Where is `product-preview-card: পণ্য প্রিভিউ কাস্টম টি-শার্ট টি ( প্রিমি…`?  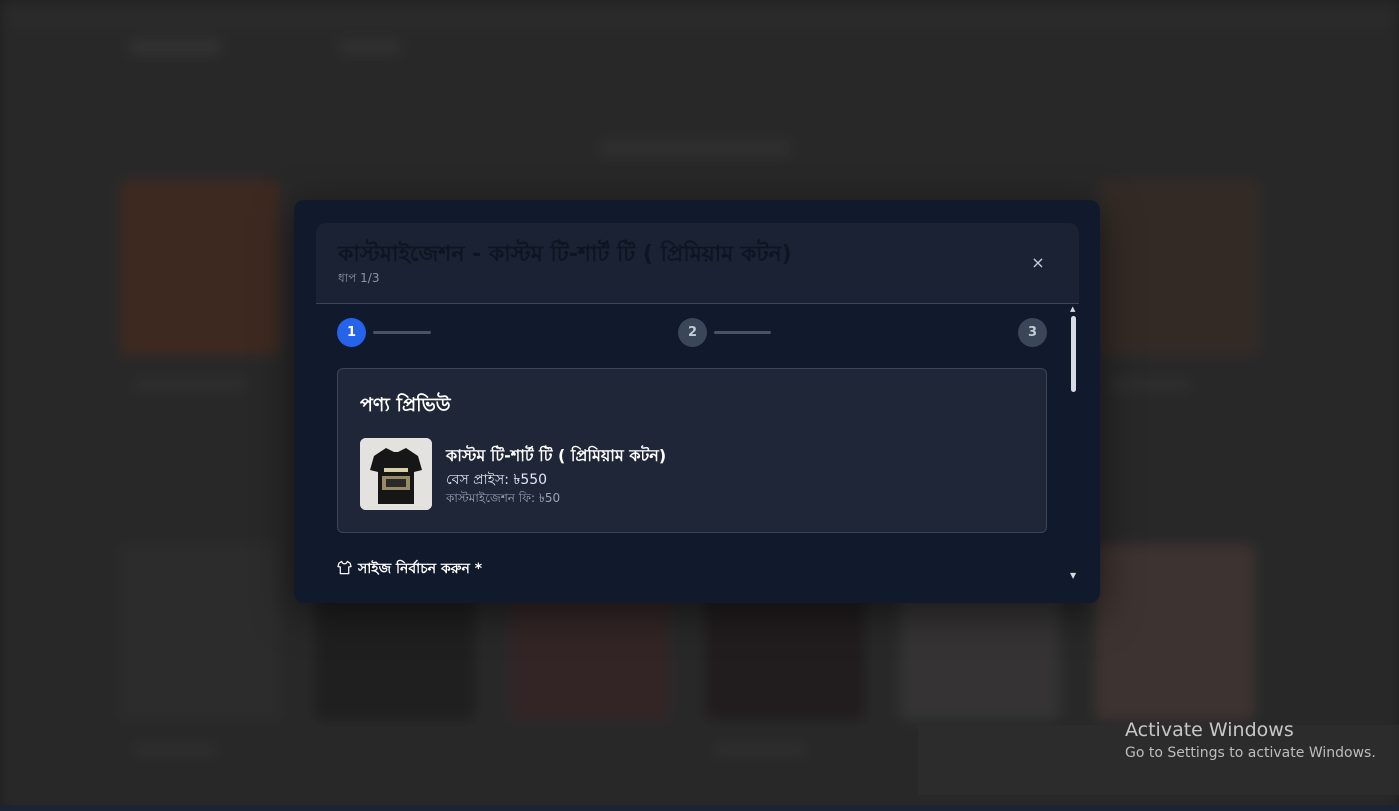 product-preview-card: পণ্য প্রিভিউ কাস্টম টি-শার্ট টি ( প্রিমি… is located at coordinates (692, 450).